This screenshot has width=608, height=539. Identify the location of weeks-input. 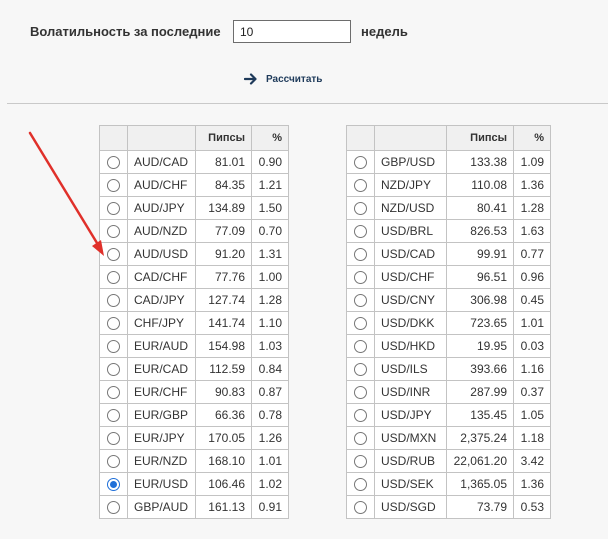
(292, 31).